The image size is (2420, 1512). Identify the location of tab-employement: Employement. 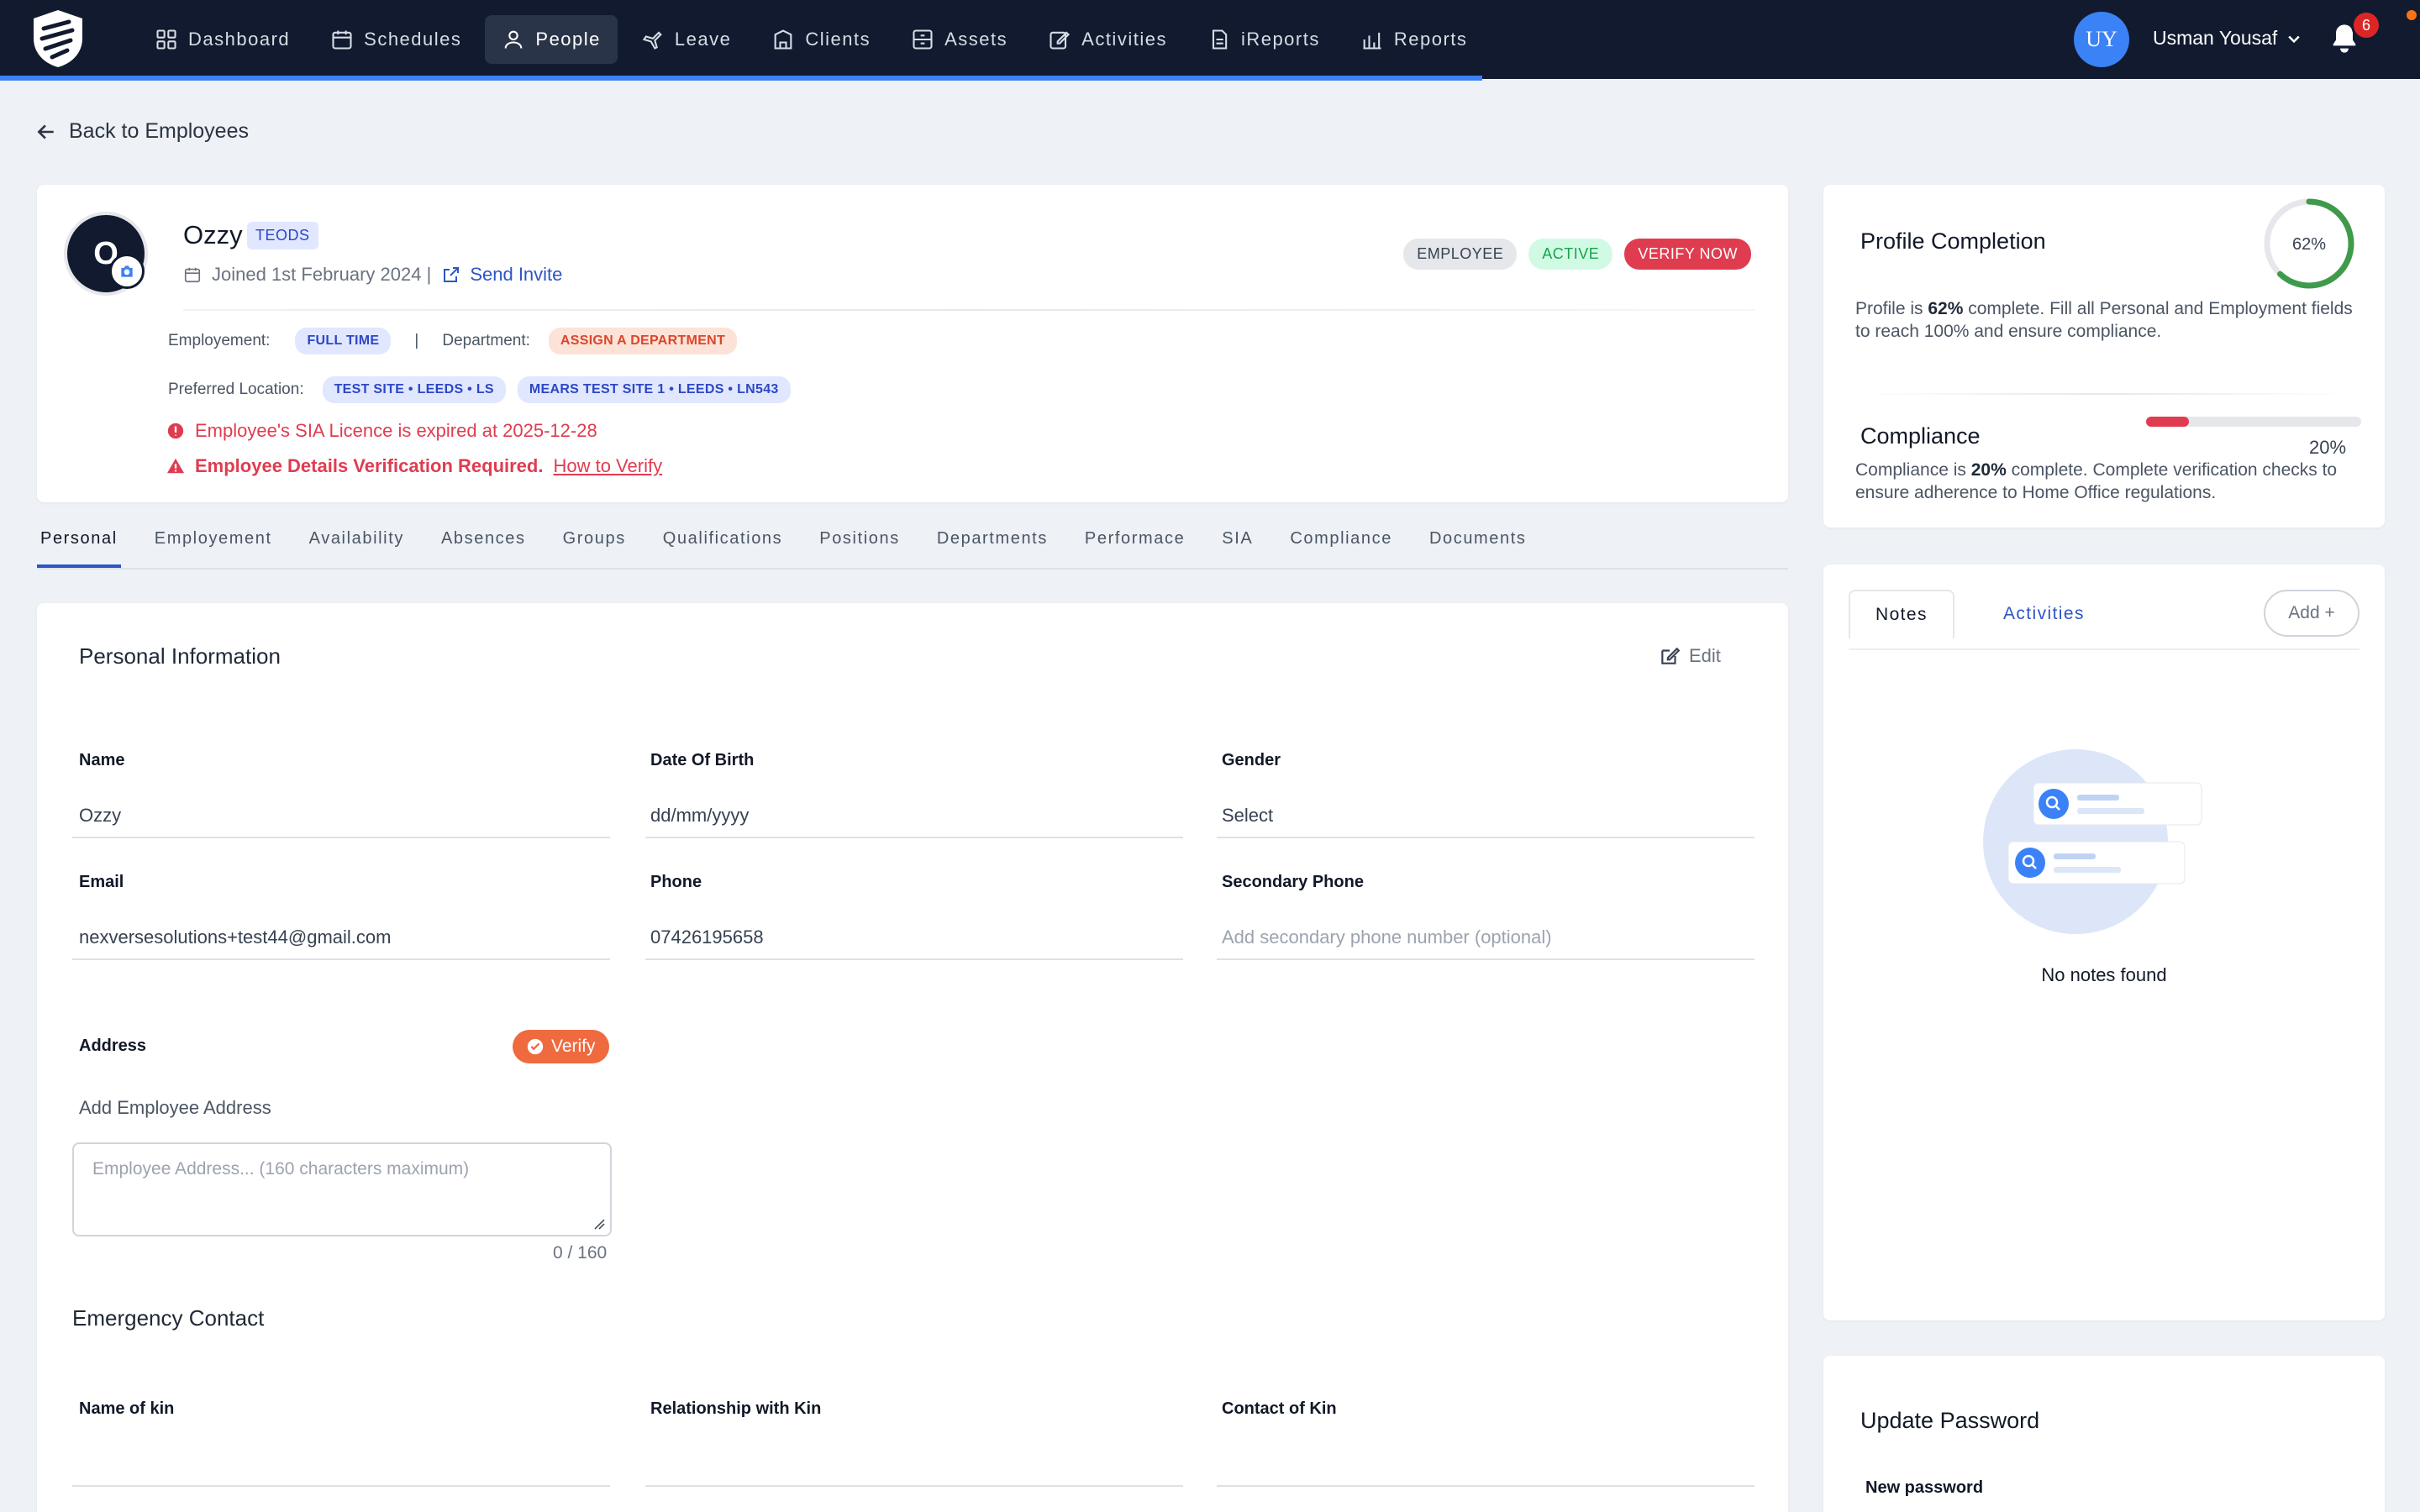
(214, 543).